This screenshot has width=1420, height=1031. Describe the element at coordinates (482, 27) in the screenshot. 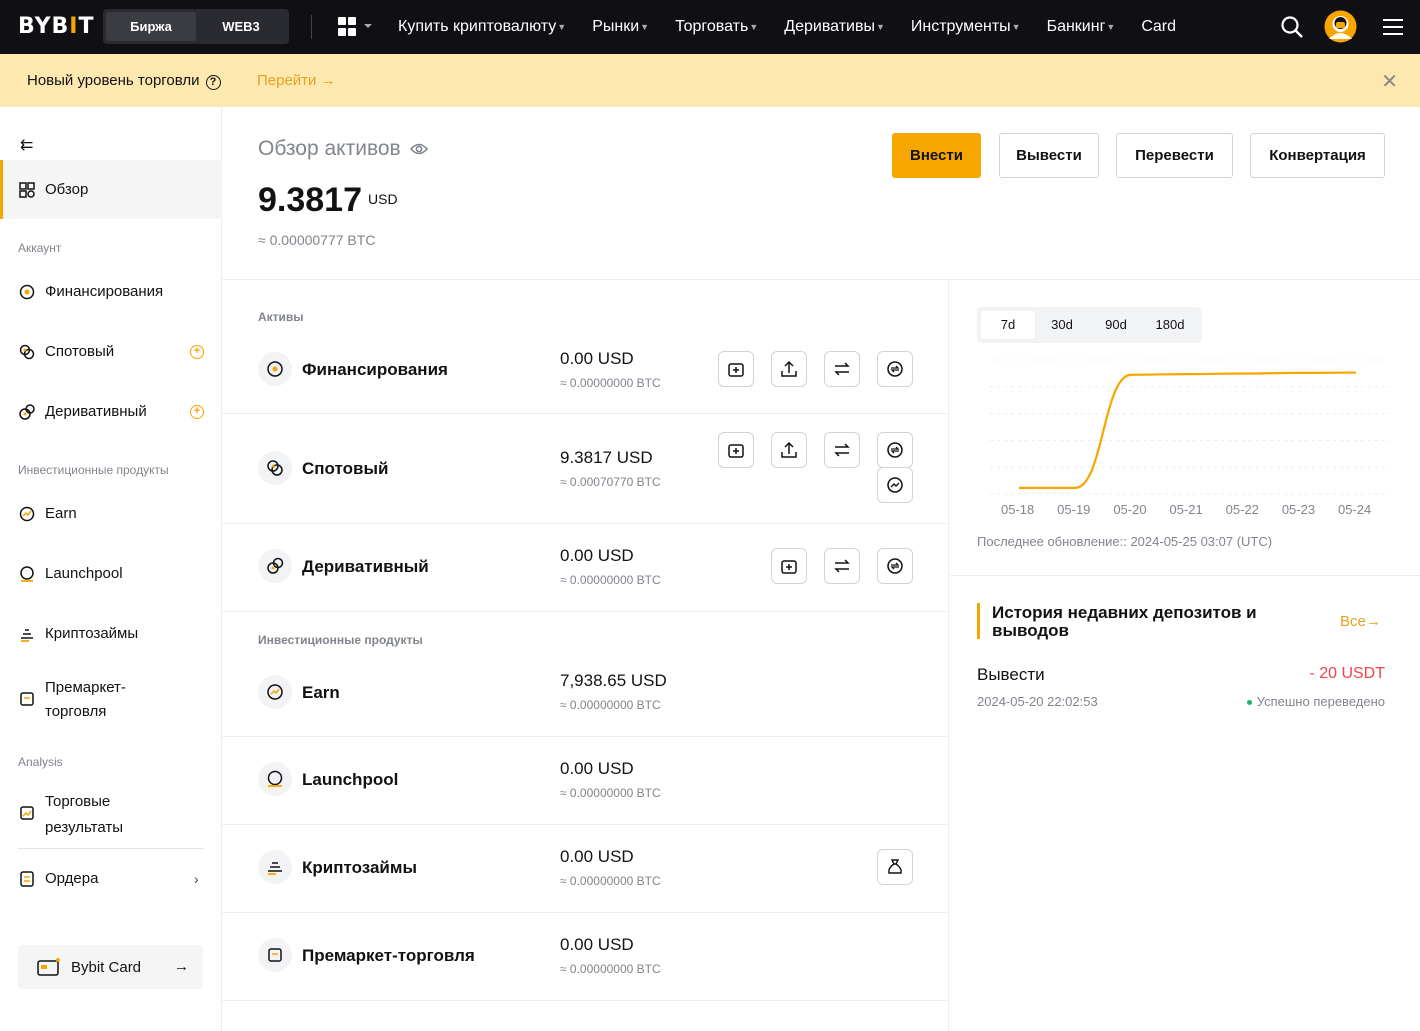

I see `nav-buy-crypto: Купить криптовалюту ▼` at that location.